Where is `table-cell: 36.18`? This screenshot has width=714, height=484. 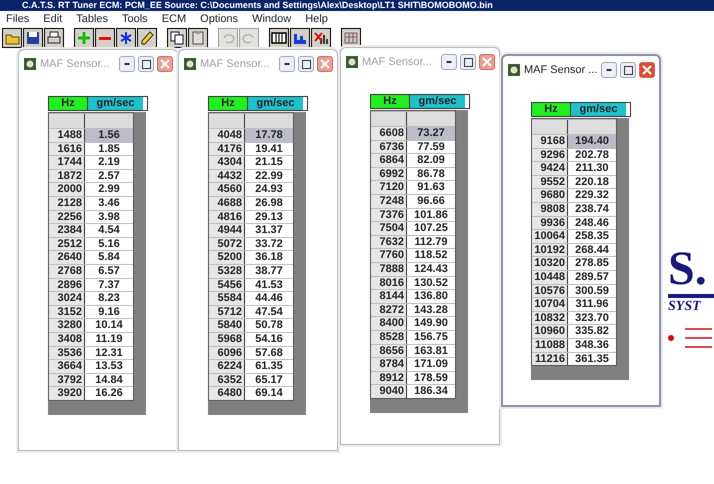 table-cell: 36.18 is located at coordinates (269, 257).